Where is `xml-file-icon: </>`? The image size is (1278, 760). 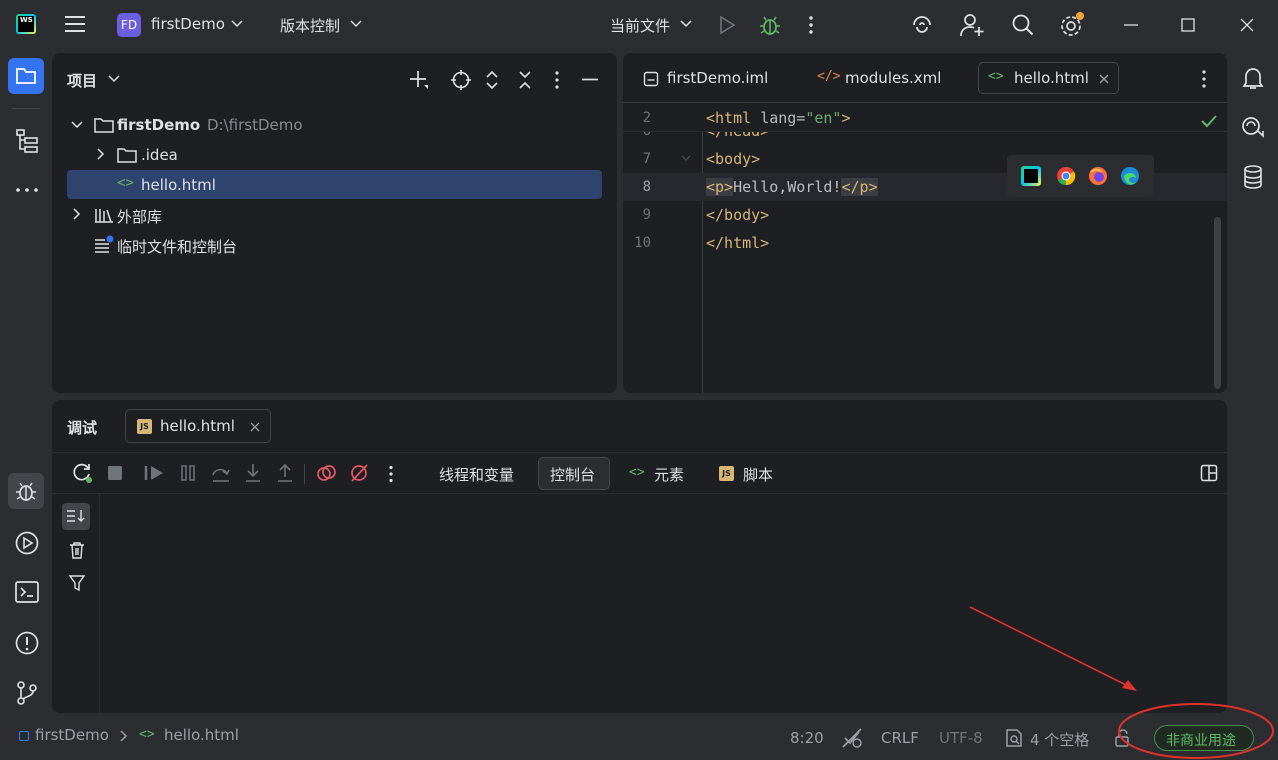 xml-file-icon: </> is located at coordinates (829, 76).